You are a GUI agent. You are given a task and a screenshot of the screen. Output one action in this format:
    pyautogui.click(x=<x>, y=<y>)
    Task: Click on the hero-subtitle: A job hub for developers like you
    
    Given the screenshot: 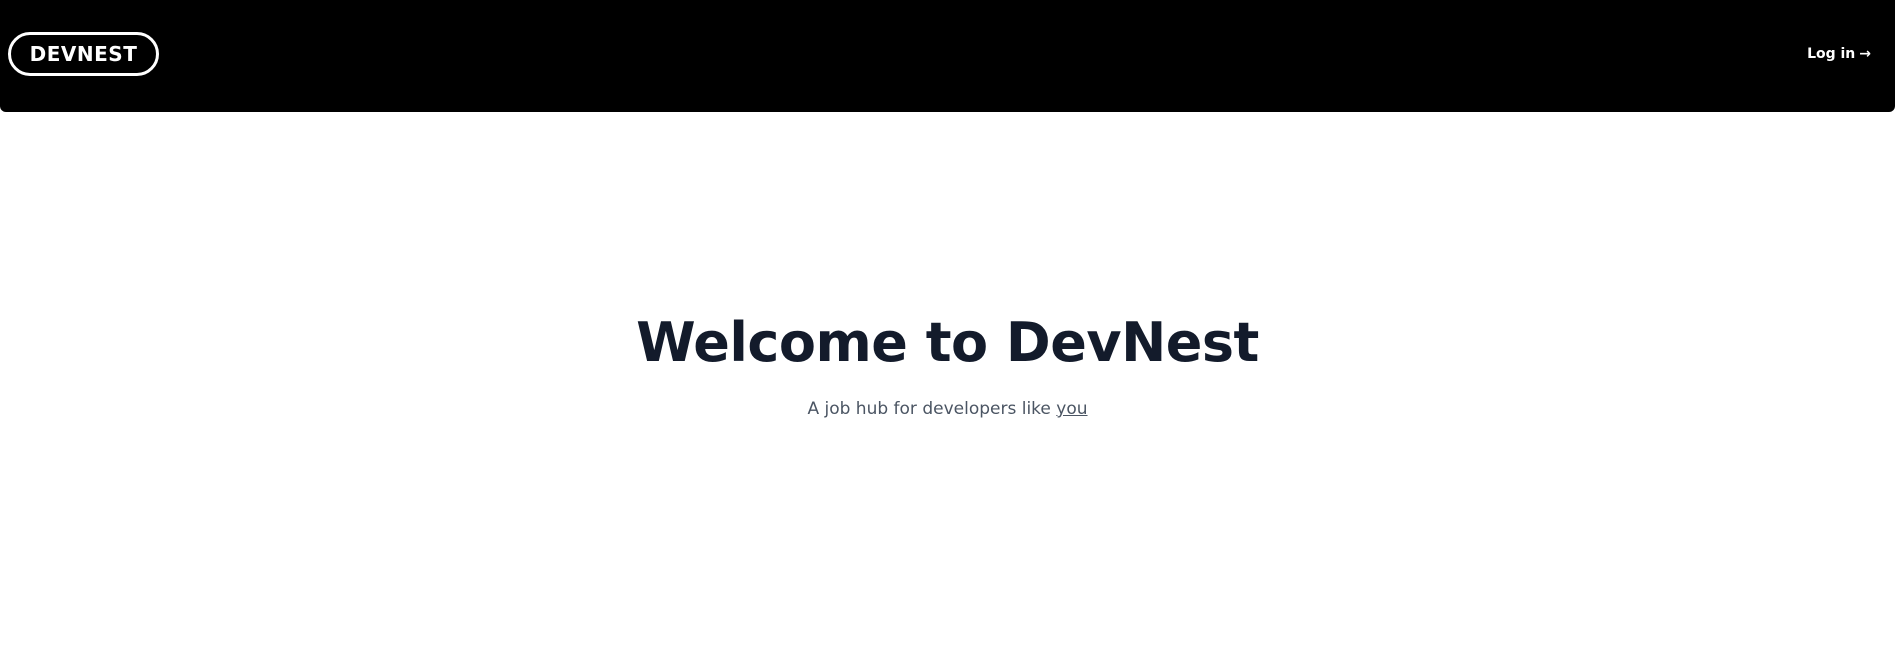 What is the action you would take?
    pyautogui.click(x=947, y=409)
    